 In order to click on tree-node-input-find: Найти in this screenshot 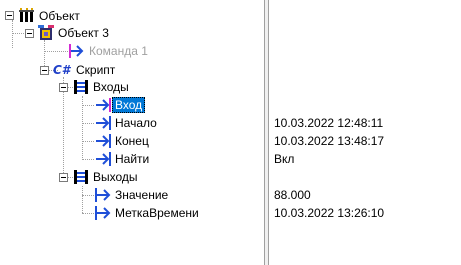, I will do `click(123, 159)`.